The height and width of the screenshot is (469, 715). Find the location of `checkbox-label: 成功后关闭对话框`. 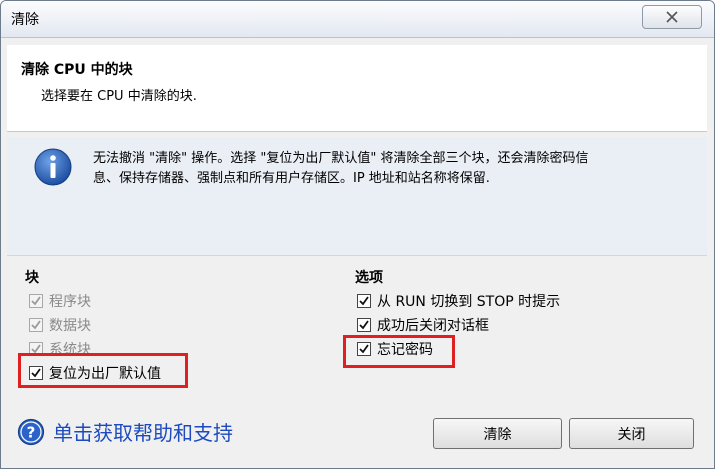

checkbox-label: 成功后关闭对话框 is located at coordinates (433, 326).